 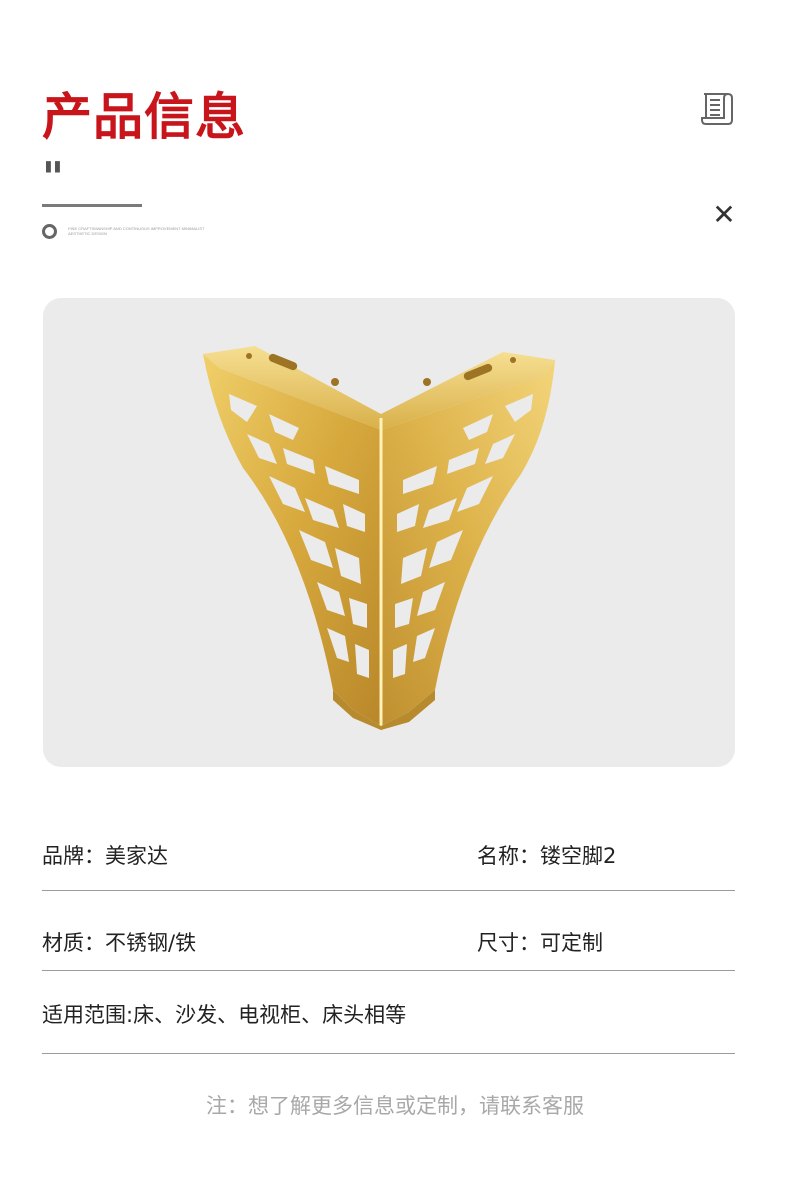 I want to click on spec-row-usage: 适用范围:床、沙发、电视柜、床头相等, so click(x=388, y=1012).